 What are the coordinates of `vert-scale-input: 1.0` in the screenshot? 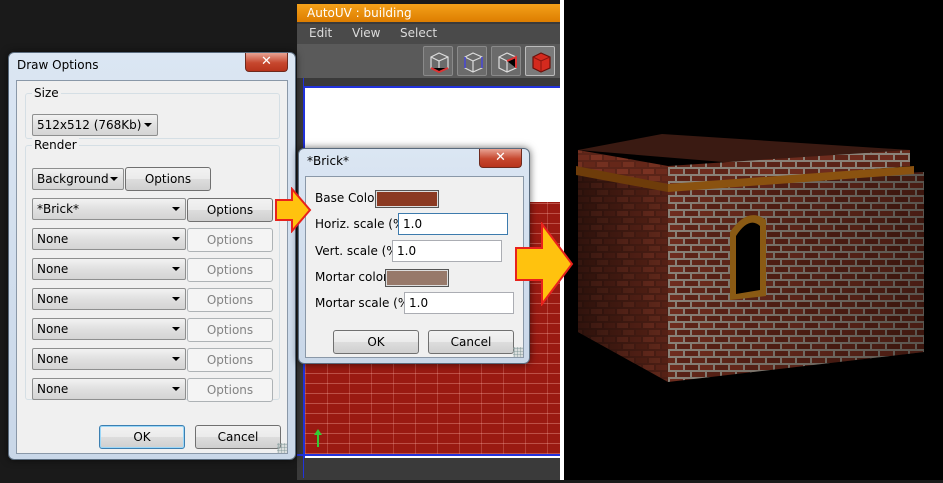 It's located at (447, 251).